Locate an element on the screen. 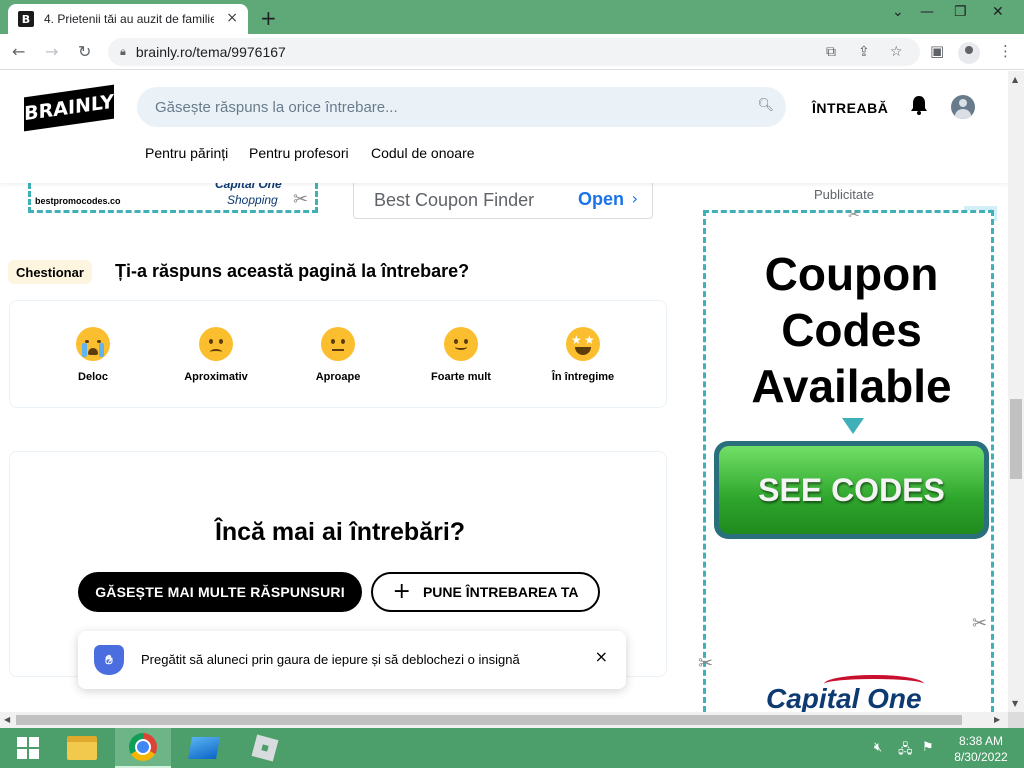  back-icon: ← is located at coordinates (18, 51).